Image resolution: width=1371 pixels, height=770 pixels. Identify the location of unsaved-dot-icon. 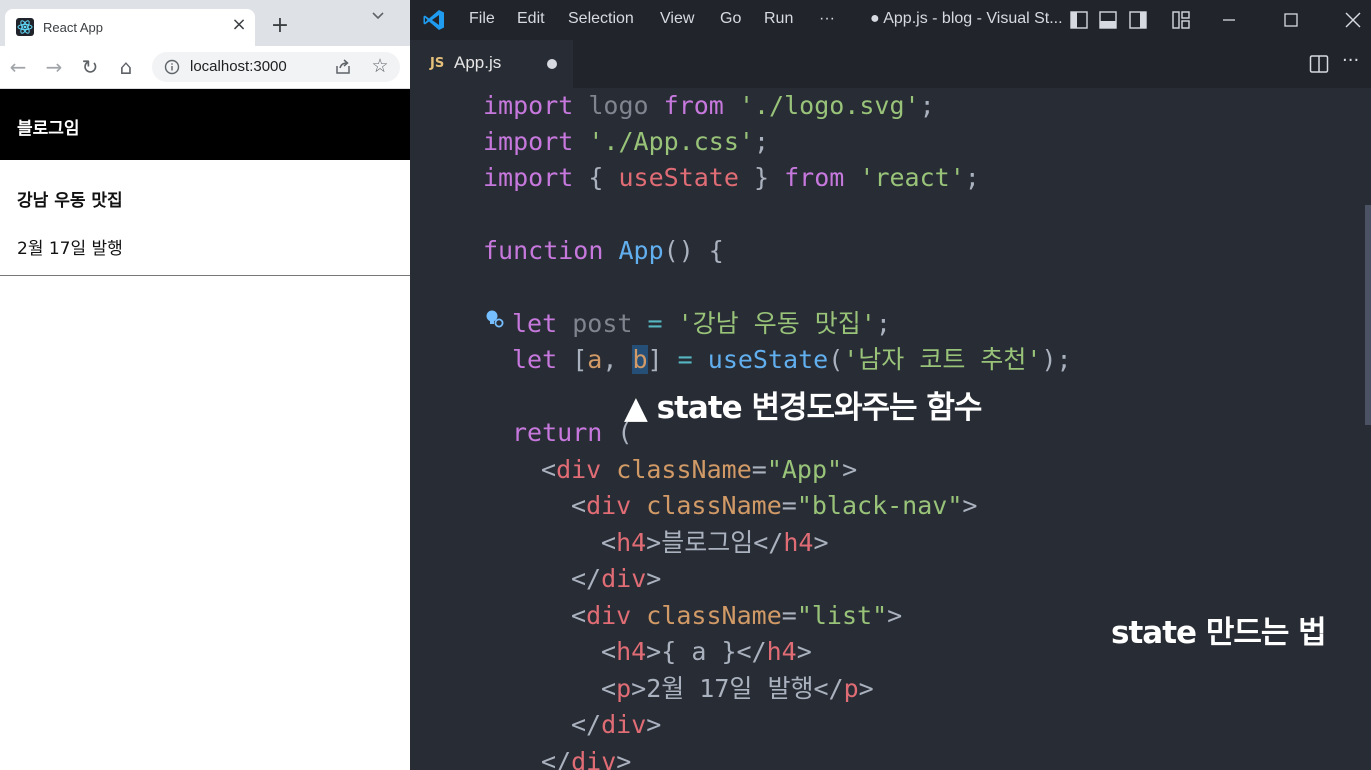
(552, 64).